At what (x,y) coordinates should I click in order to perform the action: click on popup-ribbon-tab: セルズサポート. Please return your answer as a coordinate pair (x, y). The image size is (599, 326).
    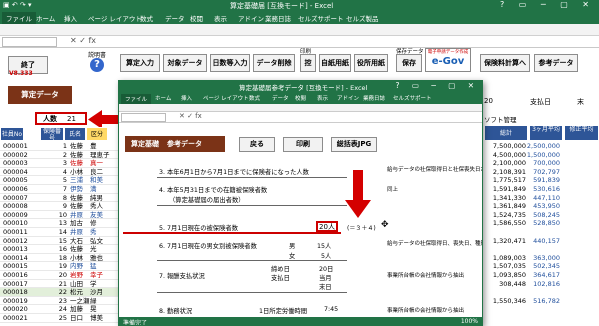
    Looking at the image, I should click on (412, 98).